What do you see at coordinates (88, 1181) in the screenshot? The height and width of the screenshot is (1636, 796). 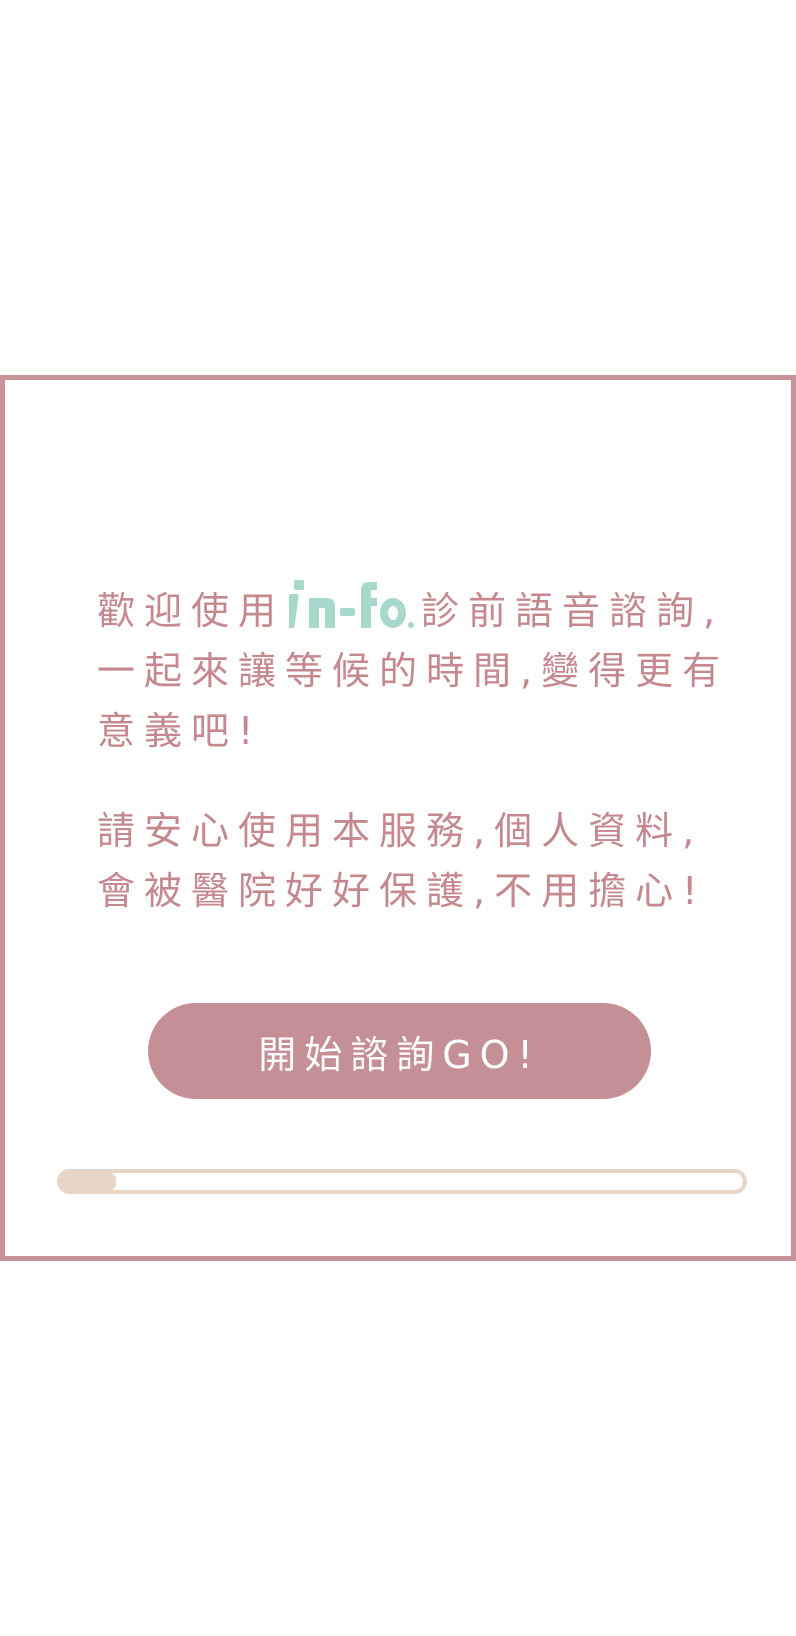 I see `progress-bar-fill` at bounding box center [88, 1181].